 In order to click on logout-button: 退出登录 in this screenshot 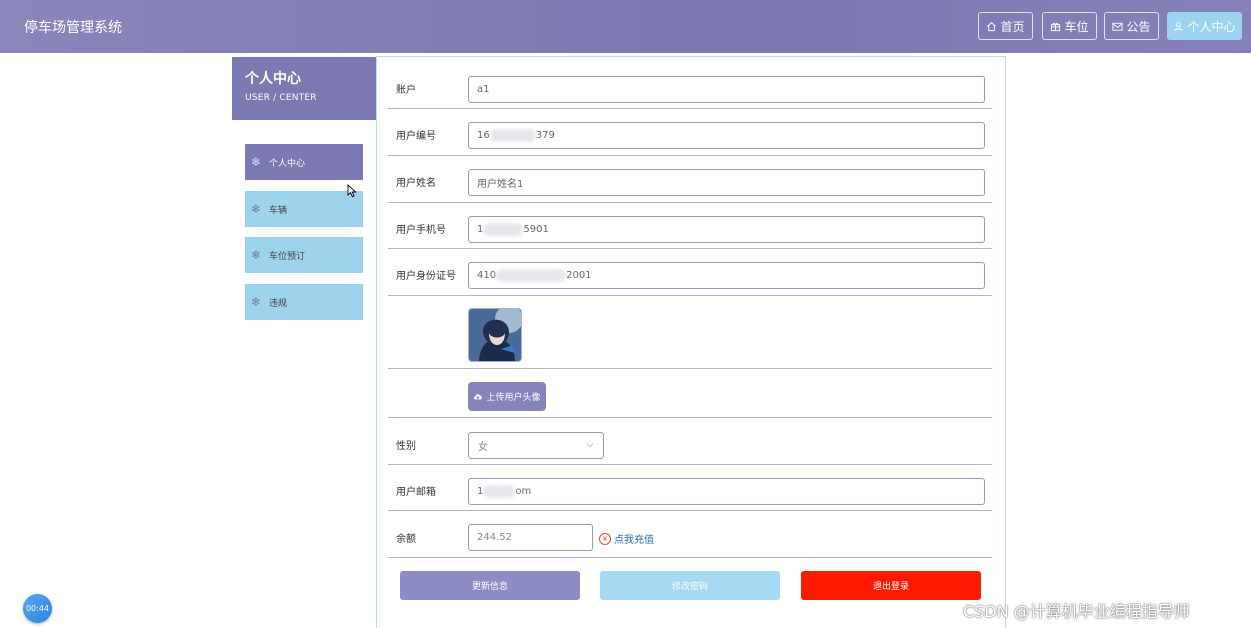, I will do `click(891, 585)`.